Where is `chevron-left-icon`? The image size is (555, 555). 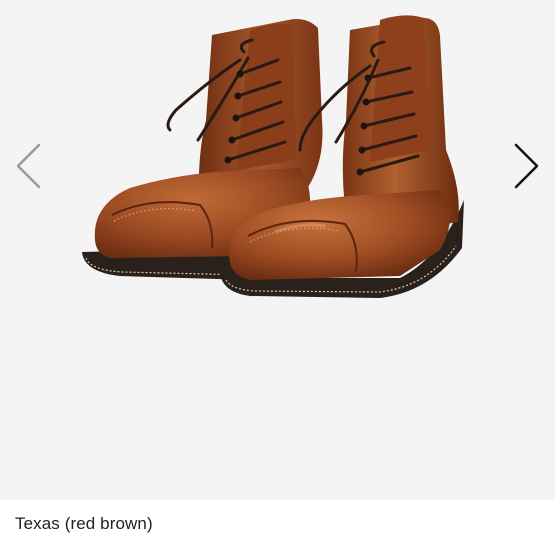
chevron-left-icon is located at coordinates (28, 166).